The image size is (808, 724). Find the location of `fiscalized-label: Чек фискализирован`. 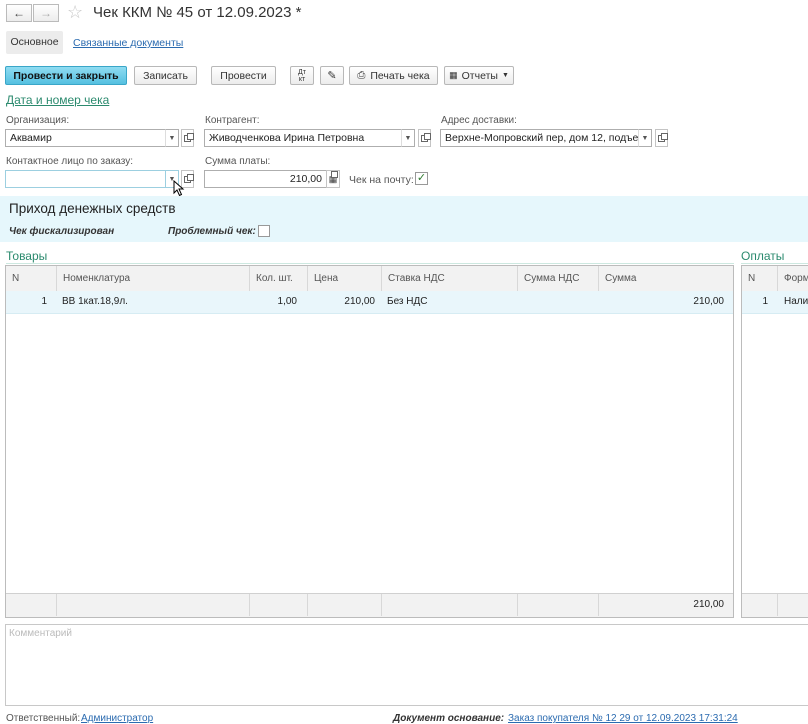

fiscalized-label: Чек фискализирован is located at coordinates (62, 231).